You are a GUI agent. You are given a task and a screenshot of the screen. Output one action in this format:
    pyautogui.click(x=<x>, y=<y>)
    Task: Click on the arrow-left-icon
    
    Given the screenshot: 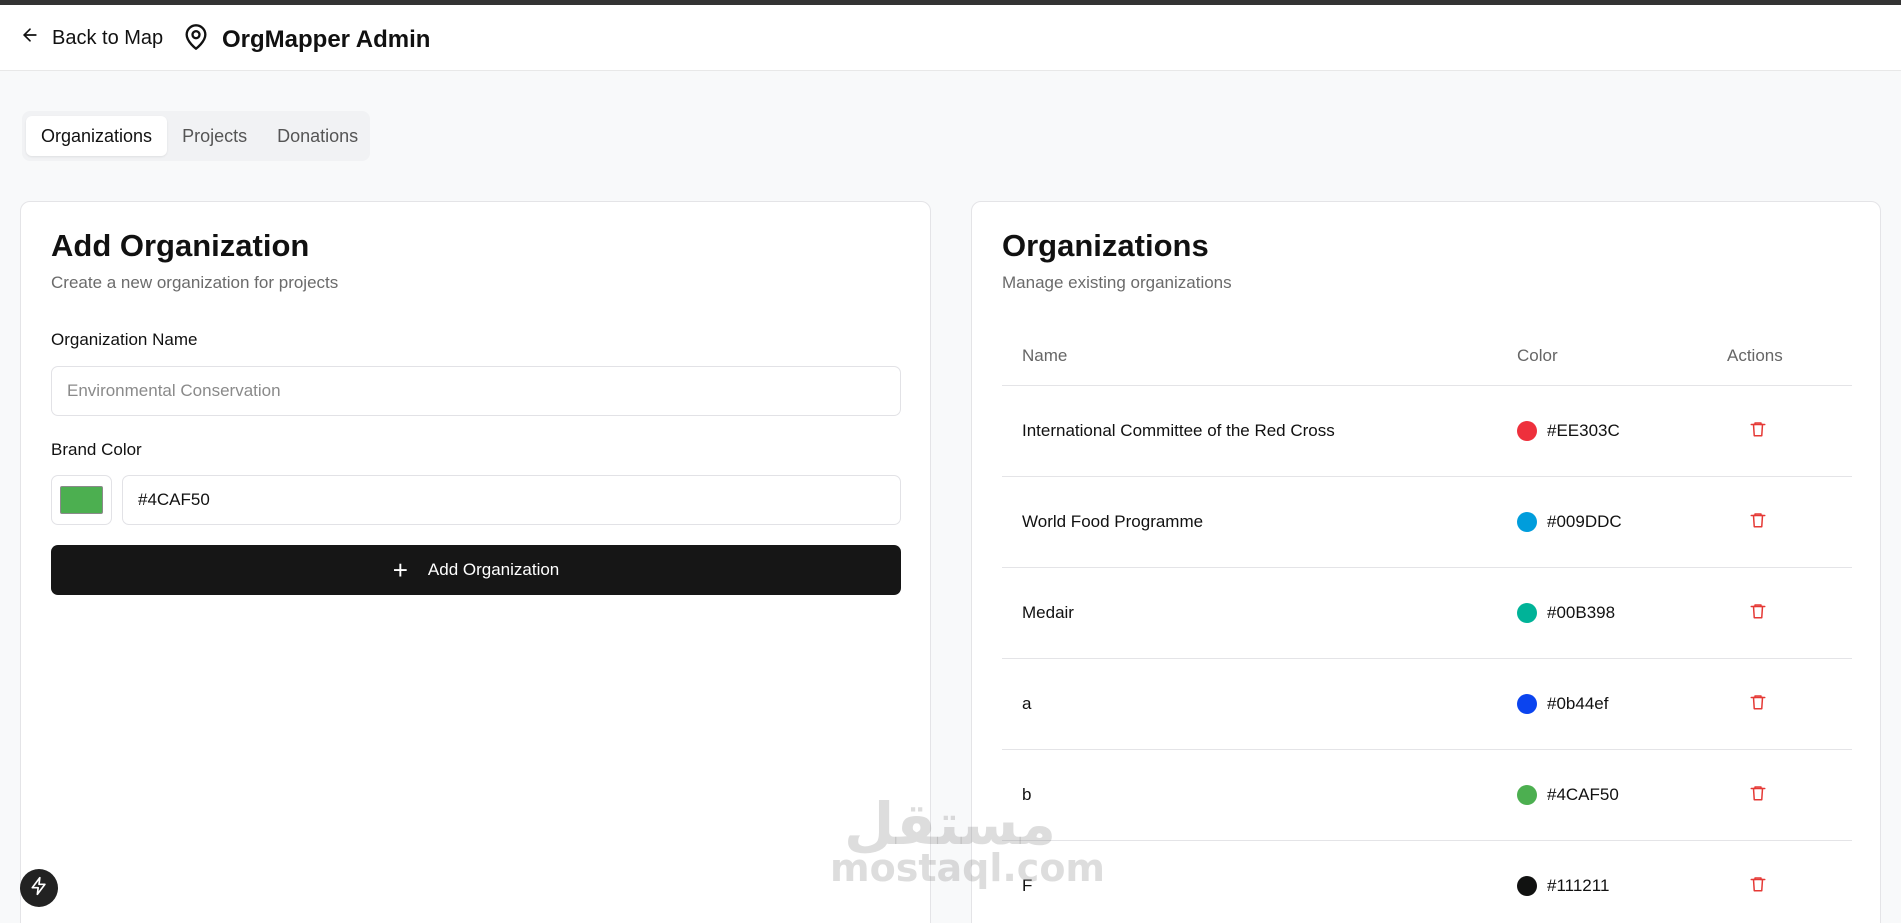 What is the action you would take?
    pyautogui.click(x=30, y=38)
    